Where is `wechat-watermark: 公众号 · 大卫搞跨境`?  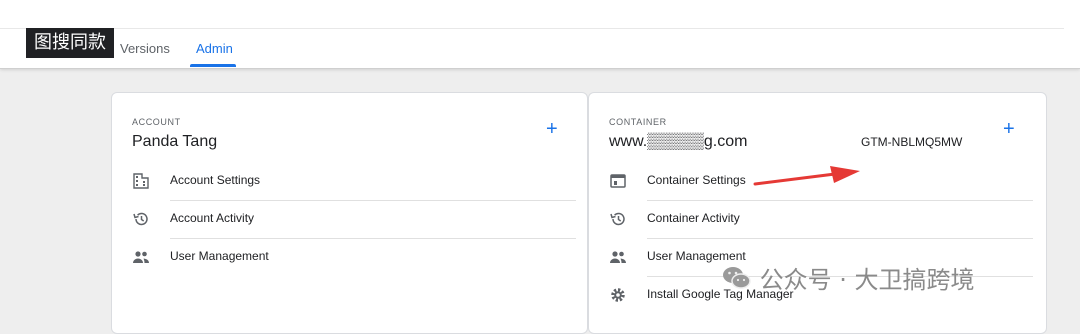
wechat-watermark: 公众号 · 大卫搞跨境 is located at coordinates (848, 277).